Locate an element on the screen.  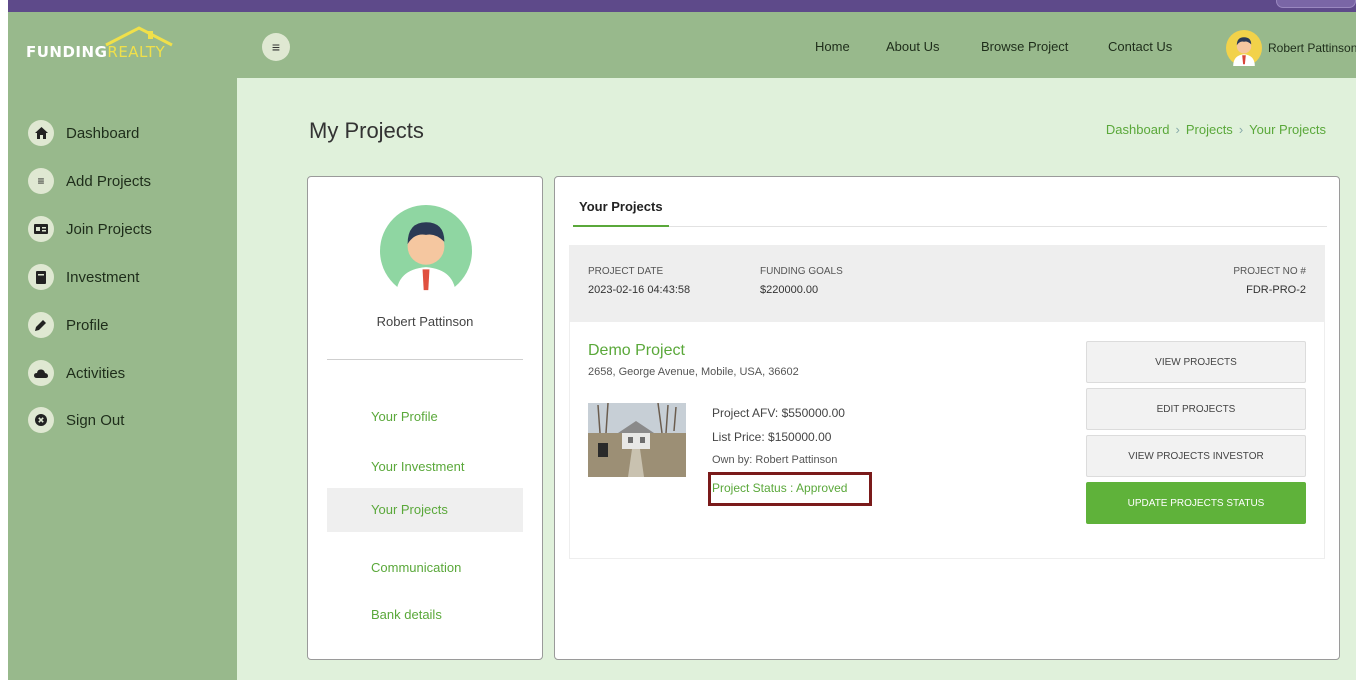
sidebar-item-join-projects: Join Projects is located at coordinates (90, 229).